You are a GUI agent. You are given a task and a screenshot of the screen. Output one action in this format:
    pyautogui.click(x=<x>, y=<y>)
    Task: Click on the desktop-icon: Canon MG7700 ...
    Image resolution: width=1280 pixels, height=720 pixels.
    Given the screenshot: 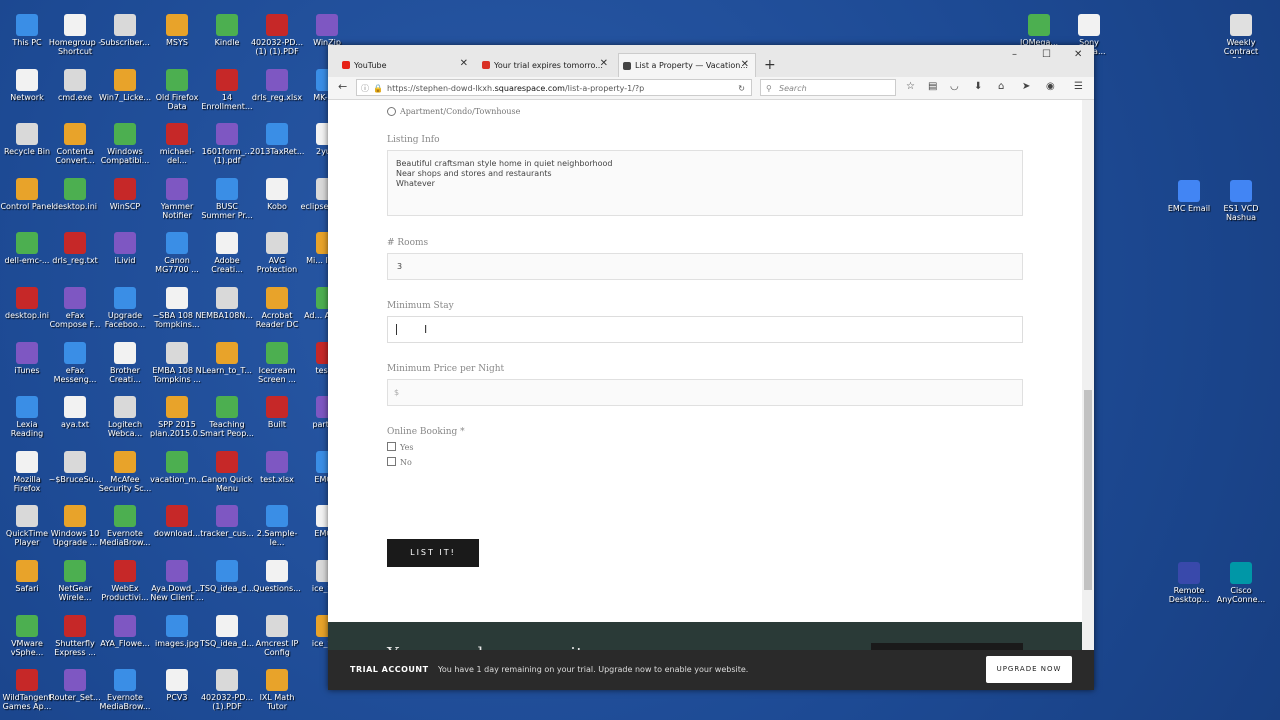 What is the action you would take?
    pyautogui.click(x=177, y=253)
    